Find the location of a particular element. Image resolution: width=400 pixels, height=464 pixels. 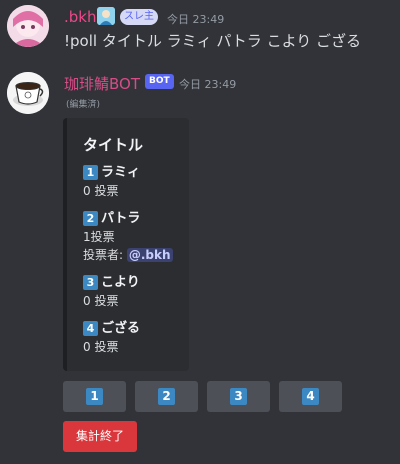

vote-button-3: 3 is located at coordinates (238, 396).